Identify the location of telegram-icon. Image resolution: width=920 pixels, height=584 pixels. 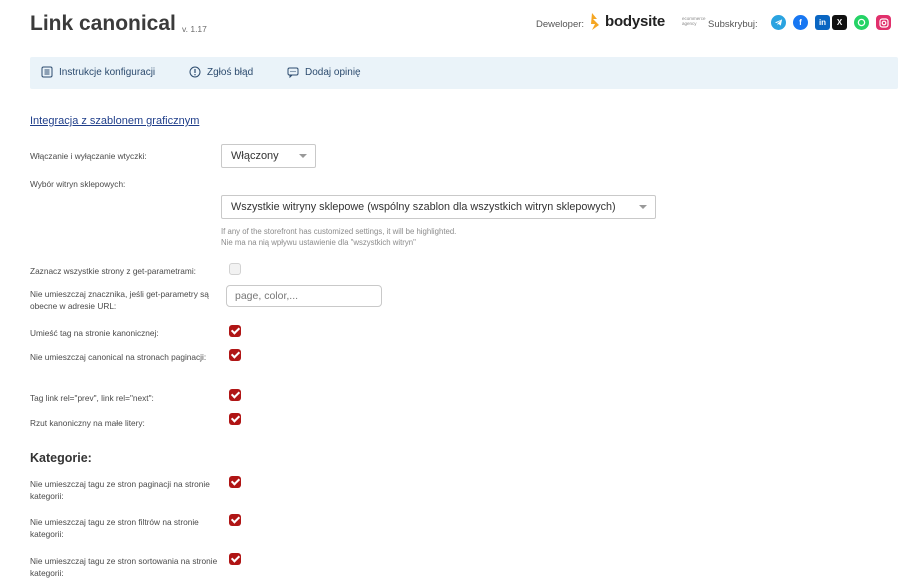
(778, 22).